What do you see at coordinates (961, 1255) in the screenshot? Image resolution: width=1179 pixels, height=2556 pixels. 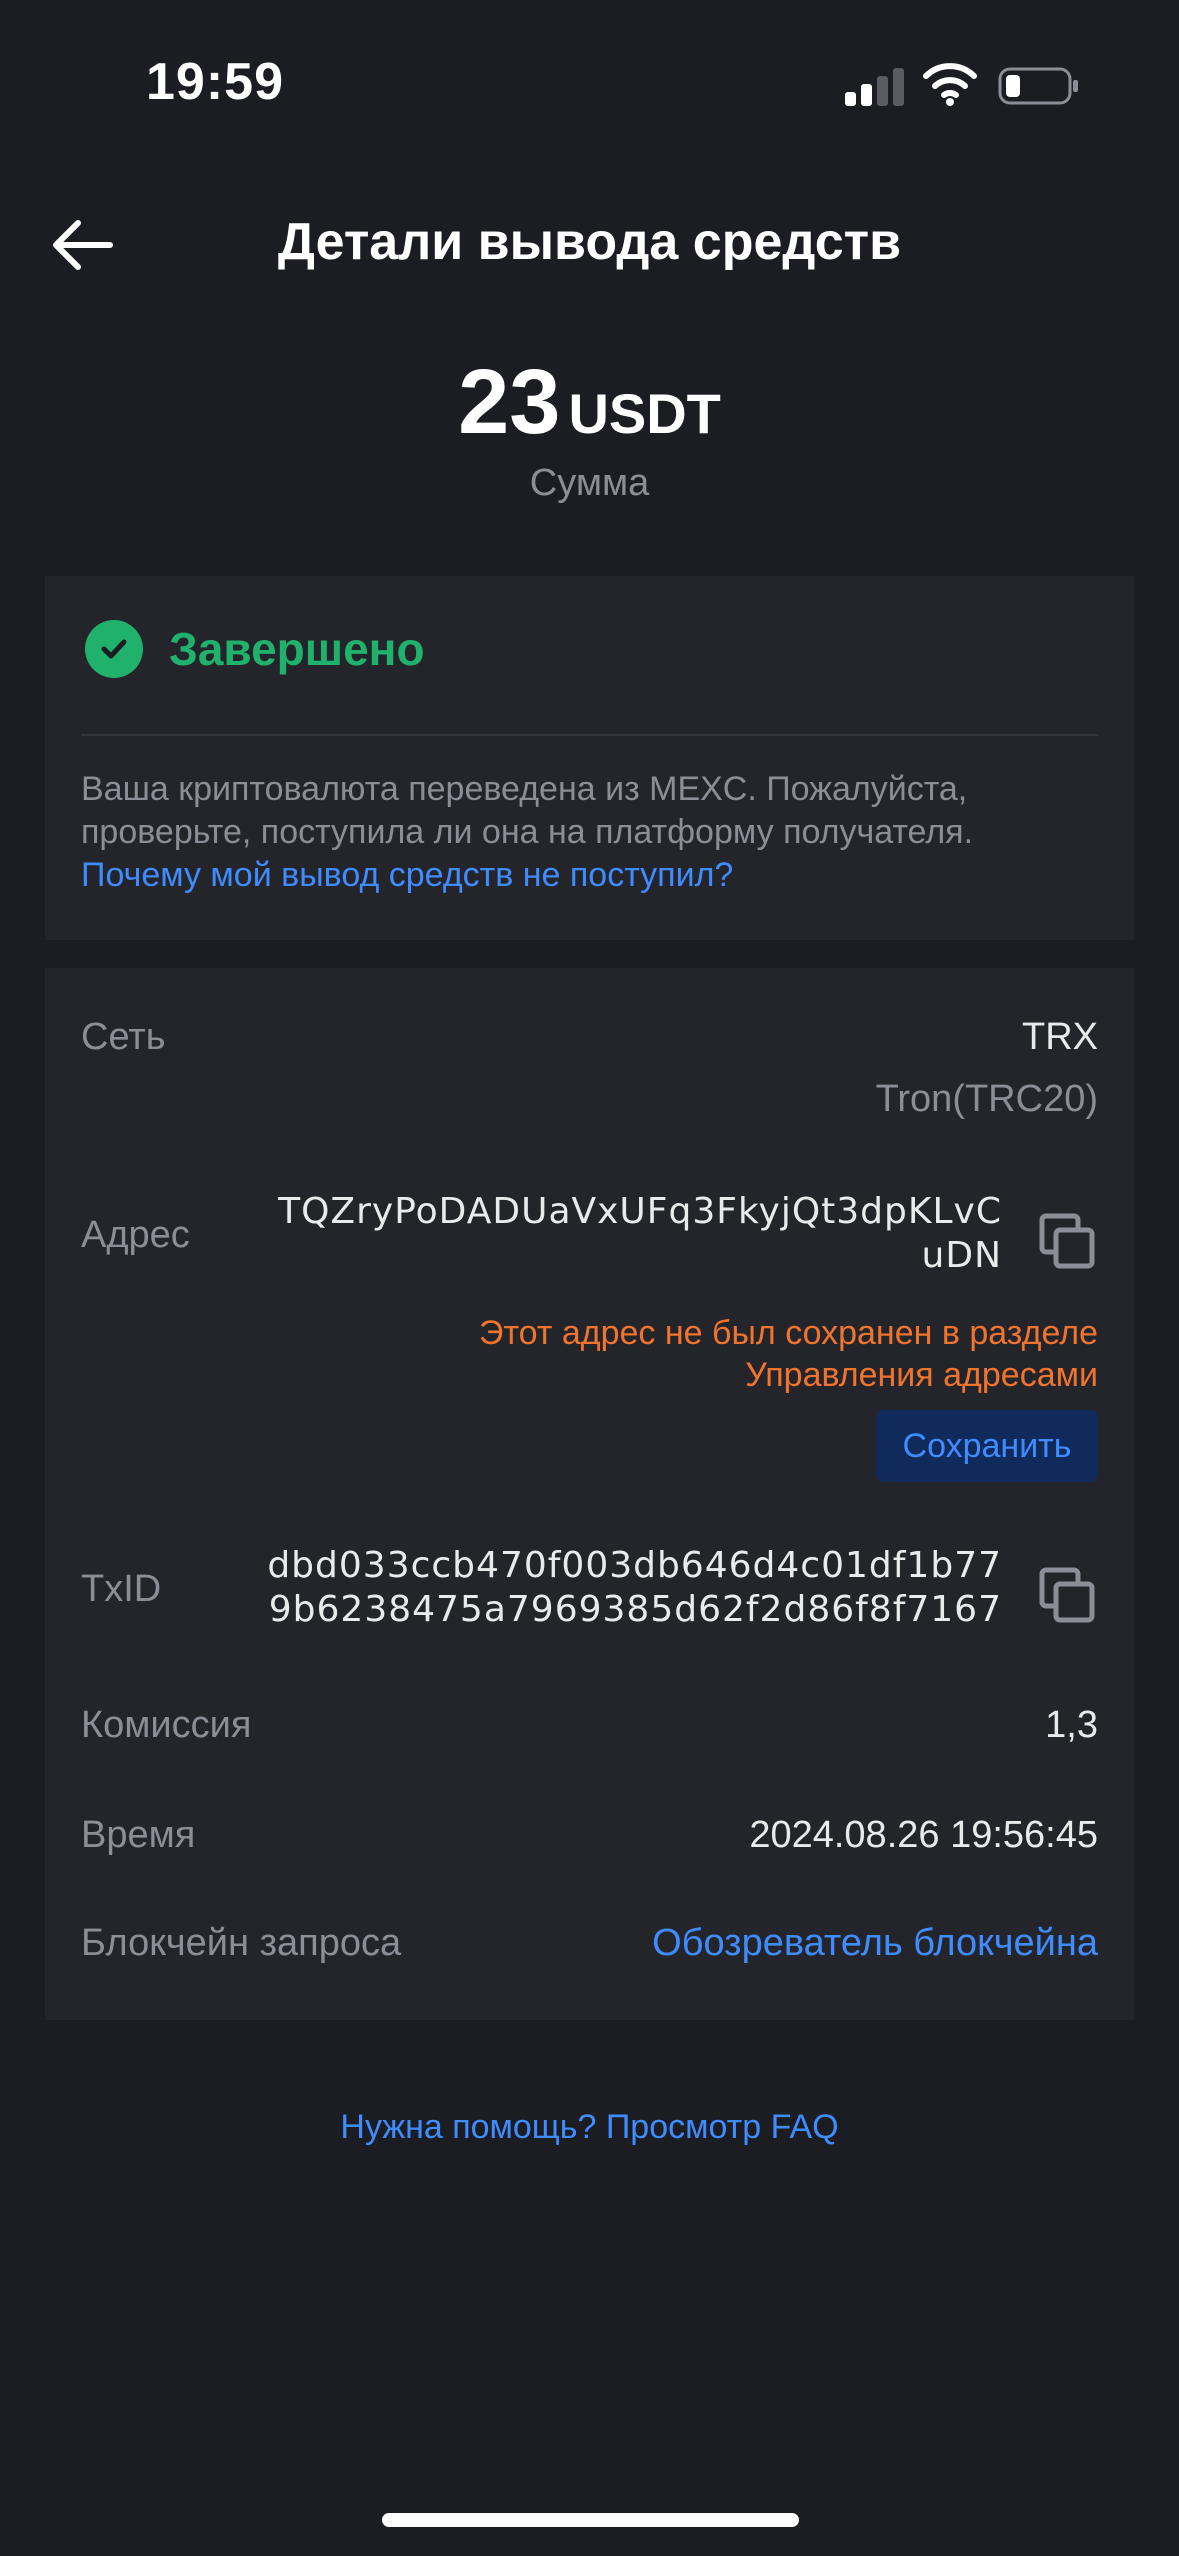 I see `address-value-line2: uDN` at bounding box center [961, 1255].